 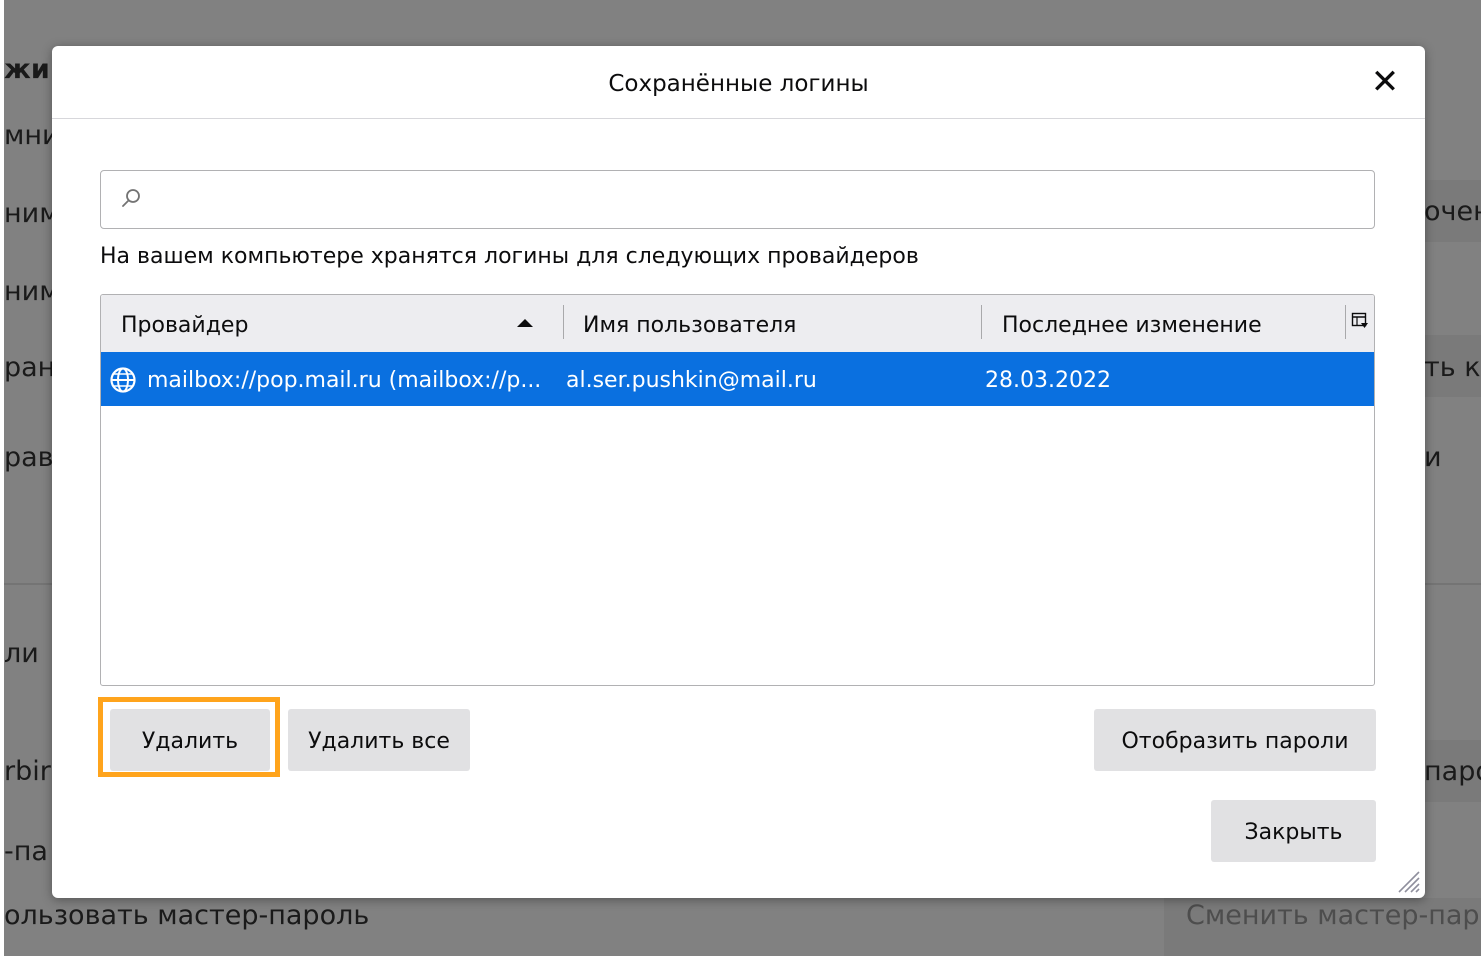 What do you see at coordinates (187, 915) in the screenshot?
I see `background-use-master-password-label: ользовать мастер-пароль` at bounding box center [187, 915].